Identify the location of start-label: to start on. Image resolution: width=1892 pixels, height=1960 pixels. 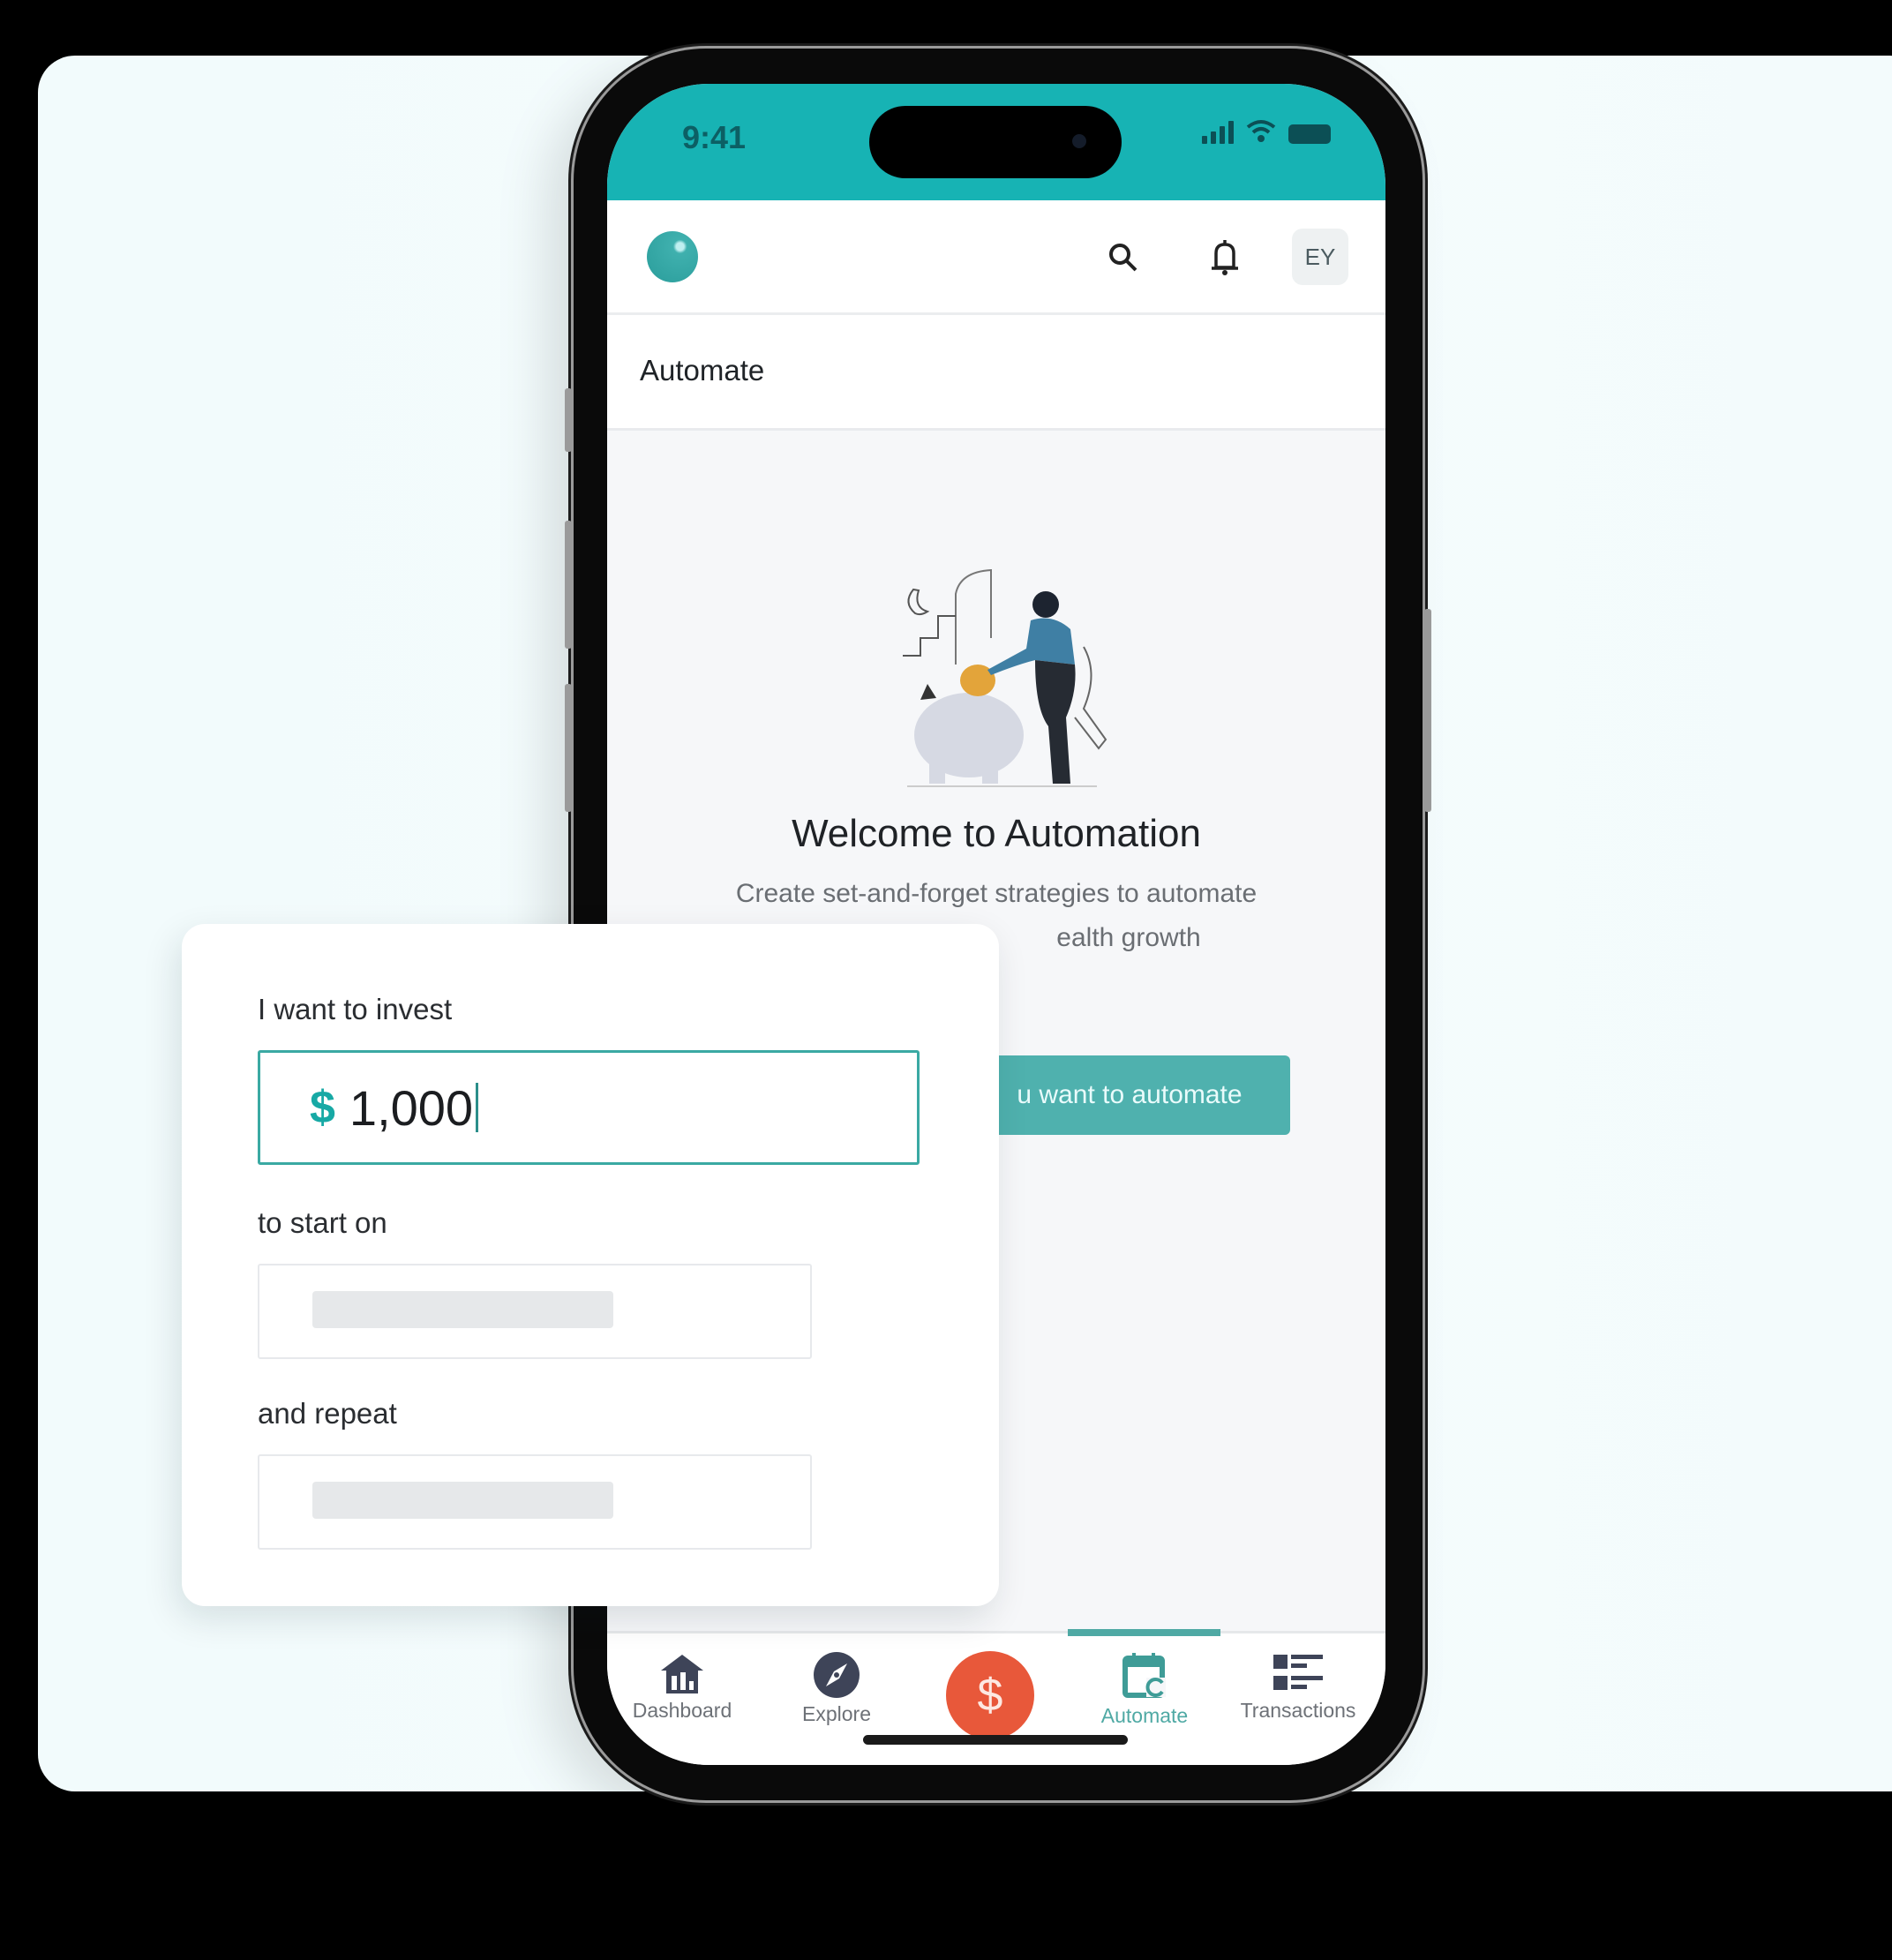
(322, 1223).